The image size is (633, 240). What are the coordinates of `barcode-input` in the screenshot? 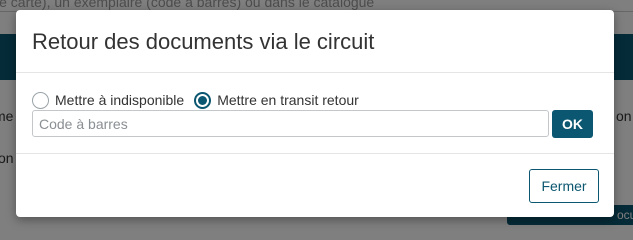 It's located at (290, 123).